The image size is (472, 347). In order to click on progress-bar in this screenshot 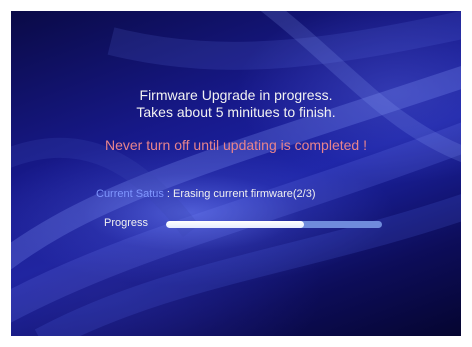, I will do `click(274, 224)`.